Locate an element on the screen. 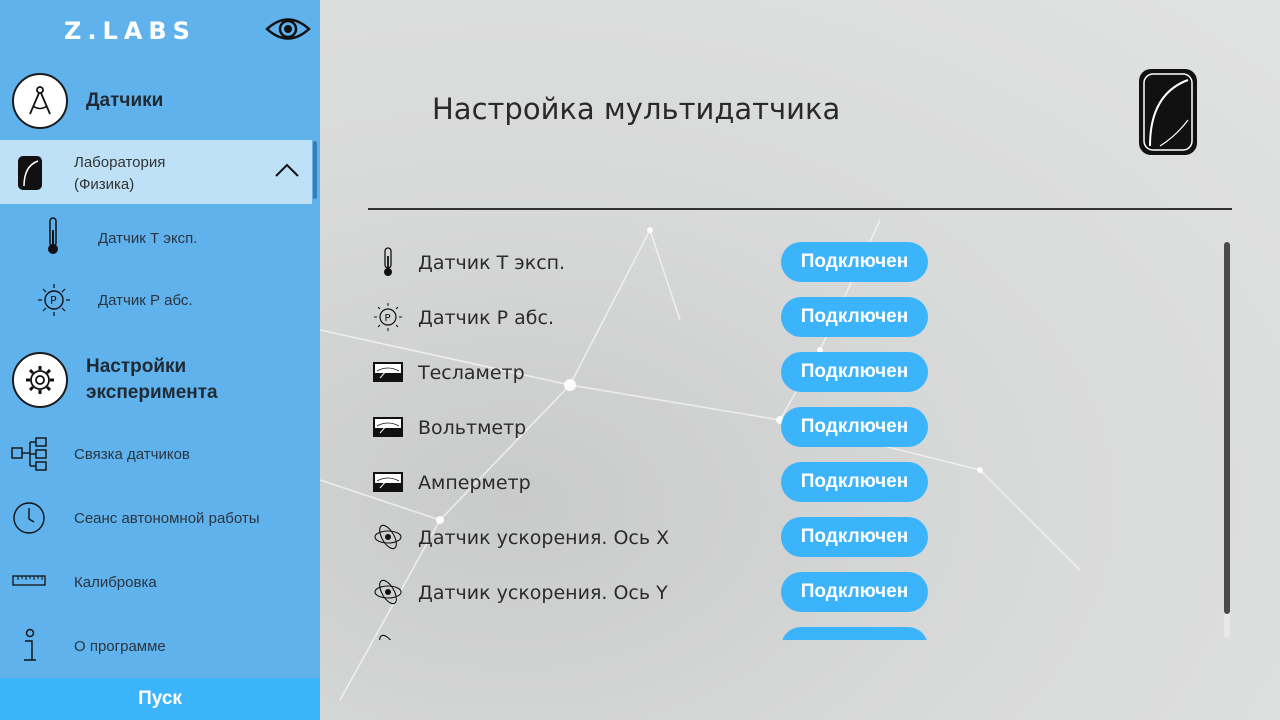 This screenshot has width=1280, height=720. sensor-name: Датчик ускорения. Ось Y is located at coordinates (543, 593).